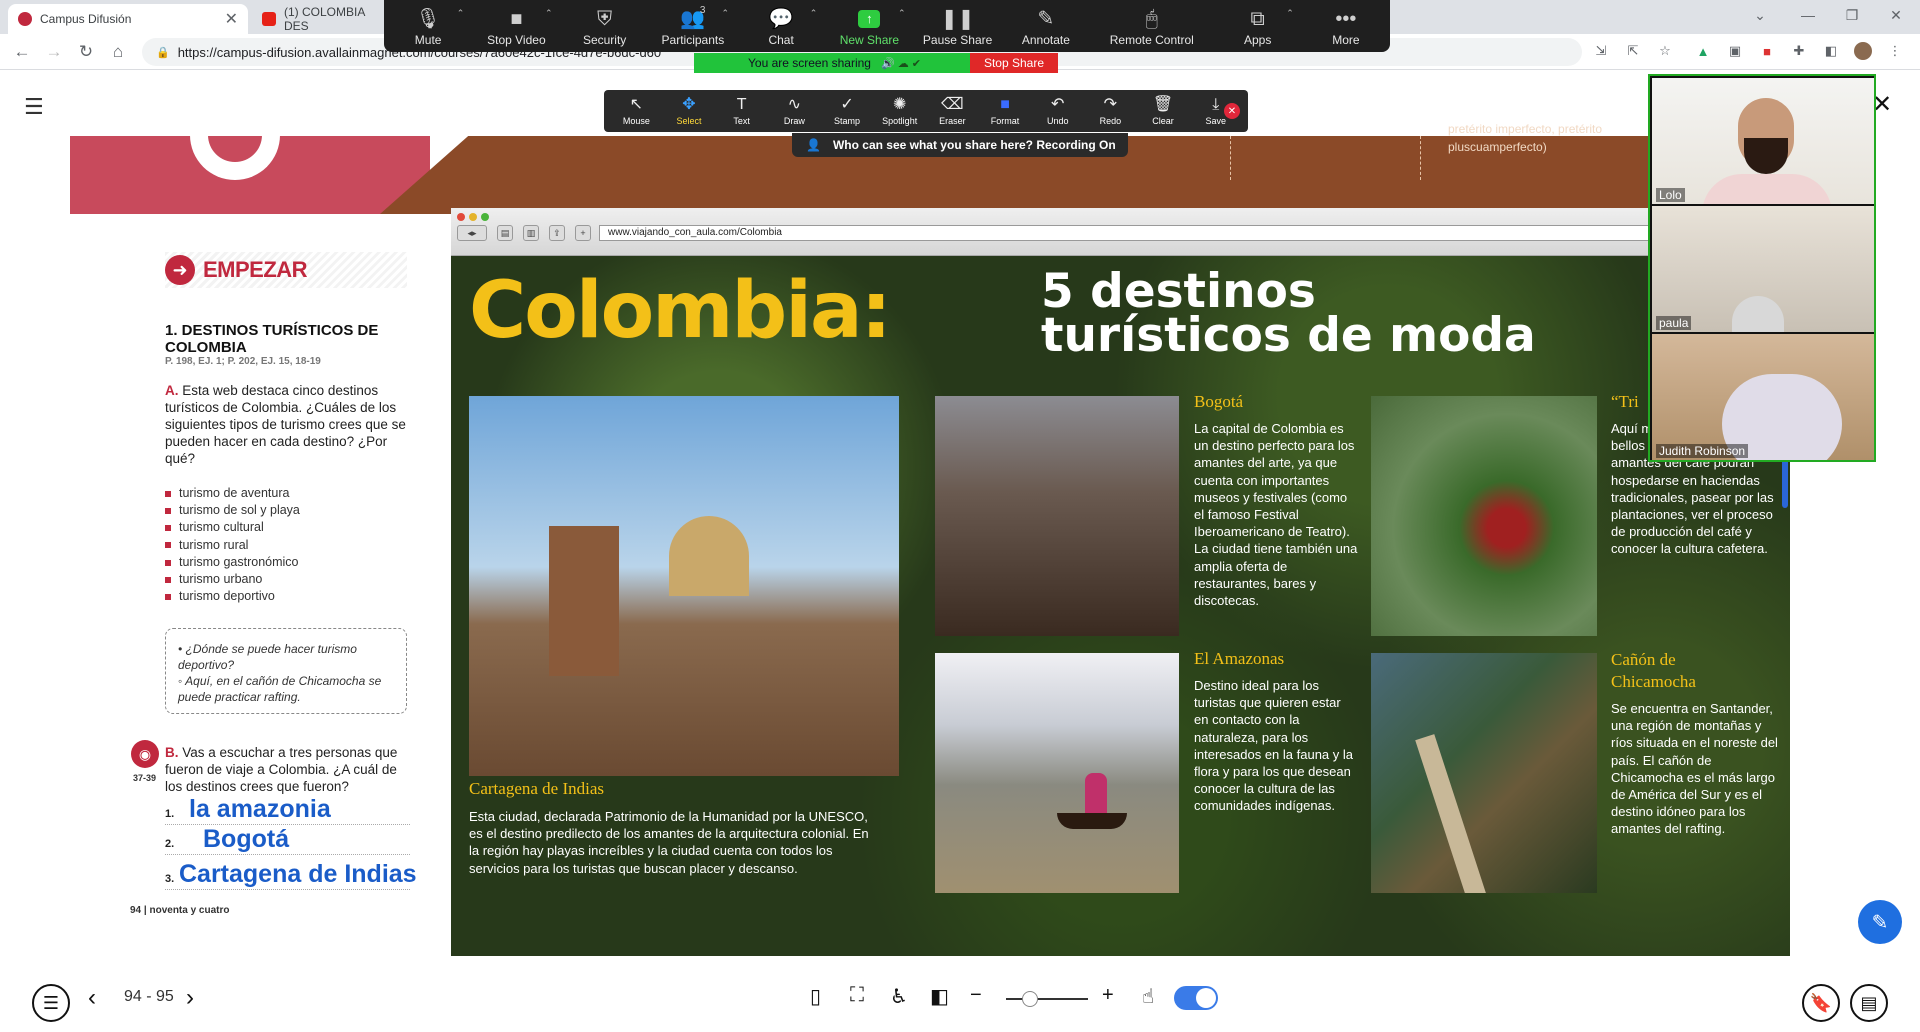  I want to click on tab-close-icon: ✕, so click(231, 19).